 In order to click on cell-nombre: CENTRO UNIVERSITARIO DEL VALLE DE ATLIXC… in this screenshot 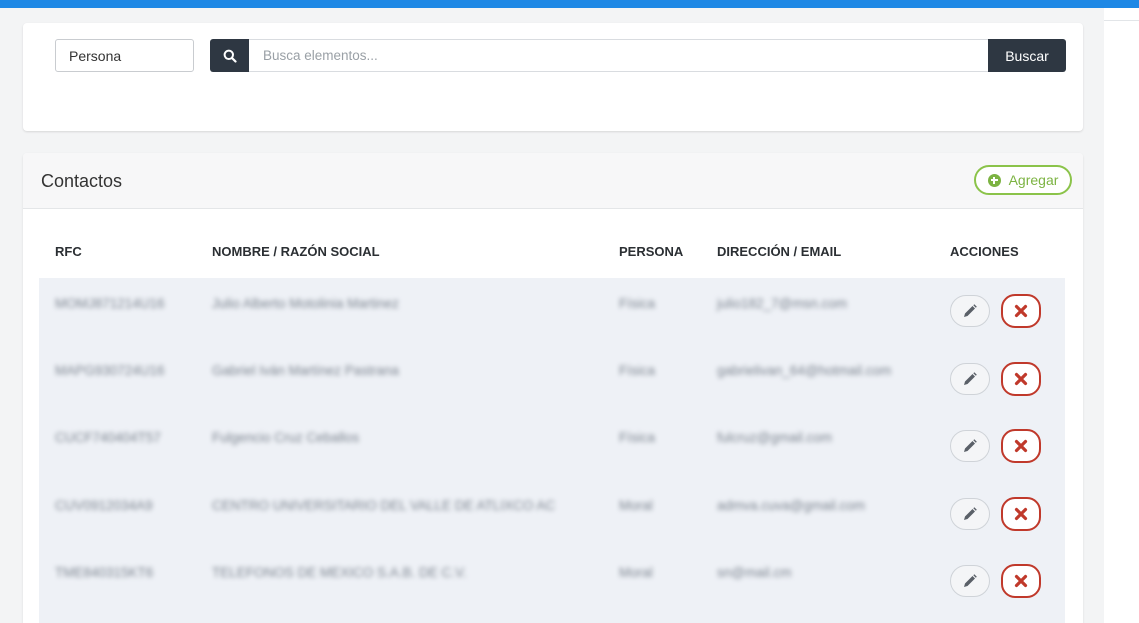, I will do `click(384, 505)`.